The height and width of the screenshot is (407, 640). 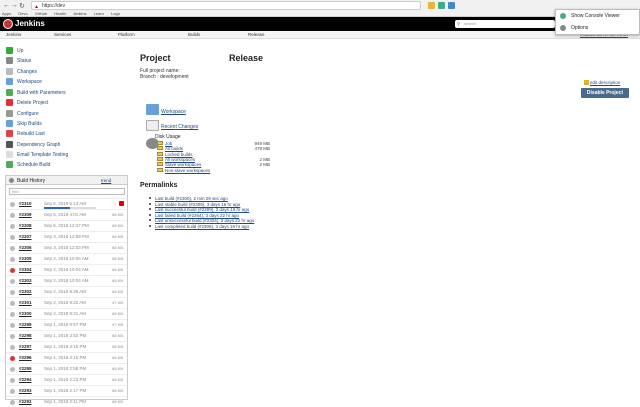 I want to click on build-number-link: #2309, so click(x=25, y=214).